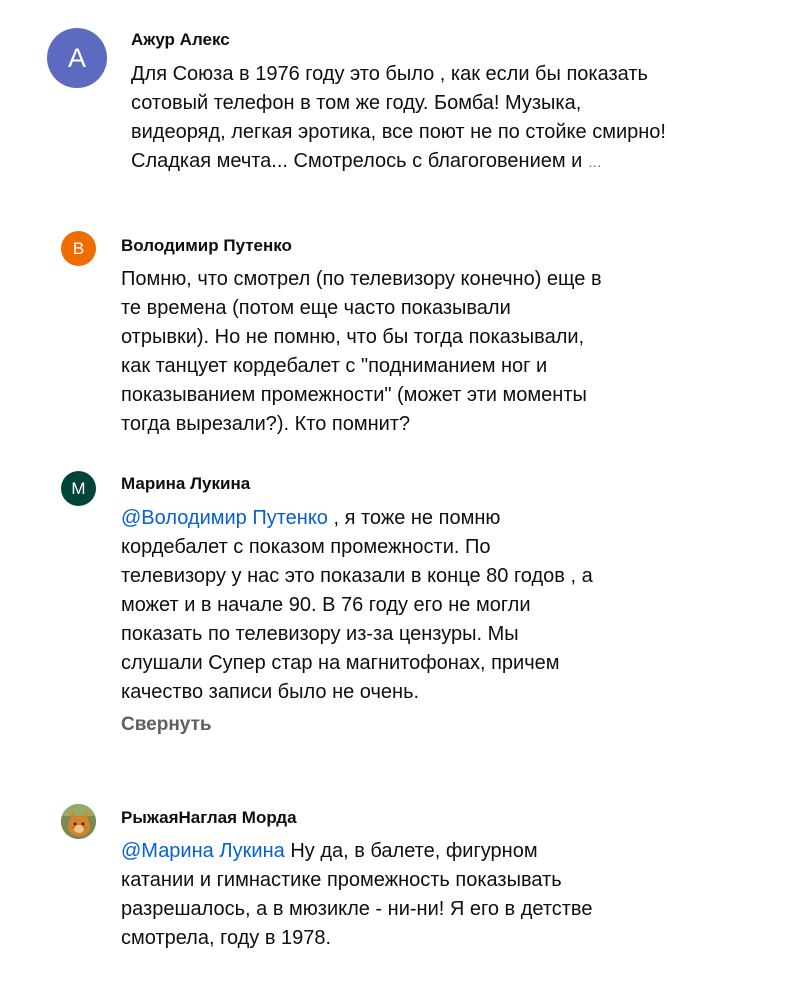 This screenshot has height=1002, width=800. I want to click on comment-line: показать по телевизору из-за цензуры. Мы, so click(320, 634).